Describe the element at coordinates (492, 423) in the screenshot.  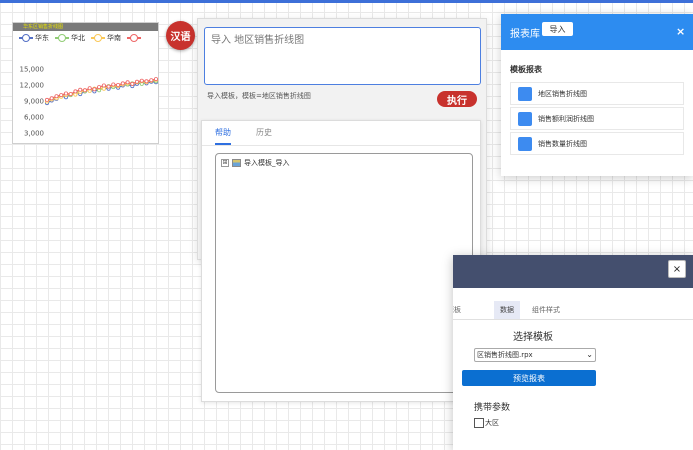
I see `checkbox-label: 大区` at that location.